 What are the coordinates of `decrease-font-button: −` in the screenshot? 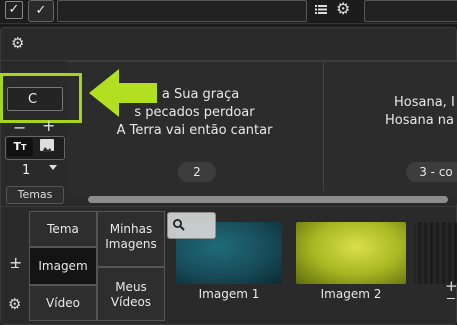 It's located at (19, 127).